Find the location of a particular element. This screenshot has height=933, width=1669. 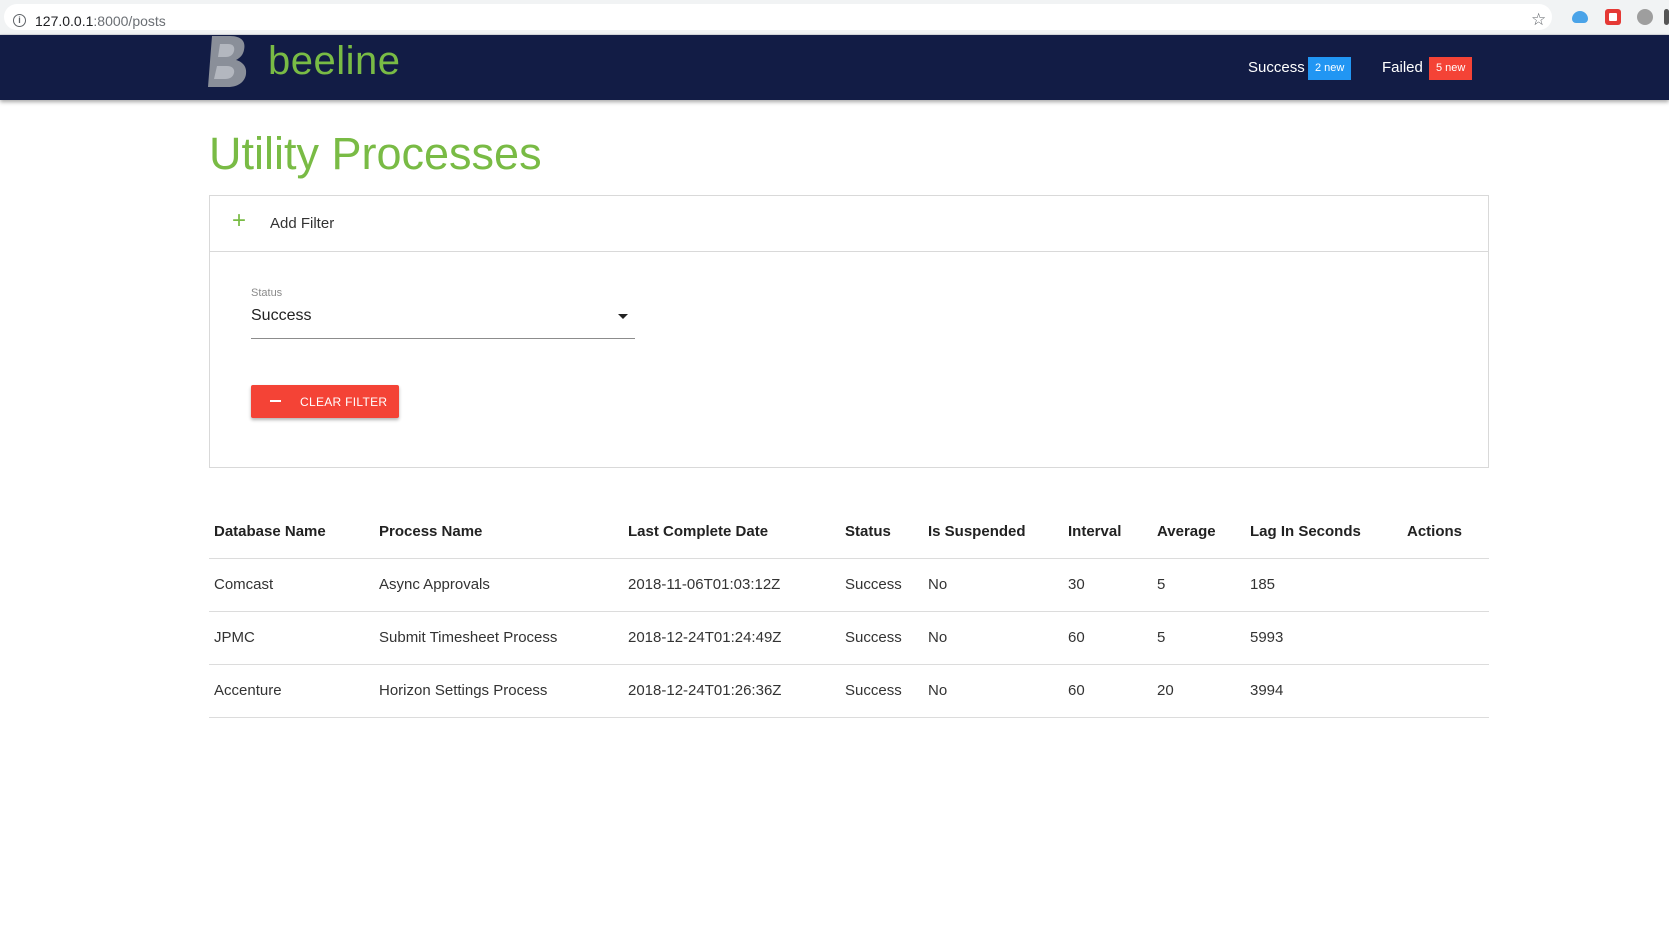

cell-process-name: Async Approvals is located at coordinates (498, 585).